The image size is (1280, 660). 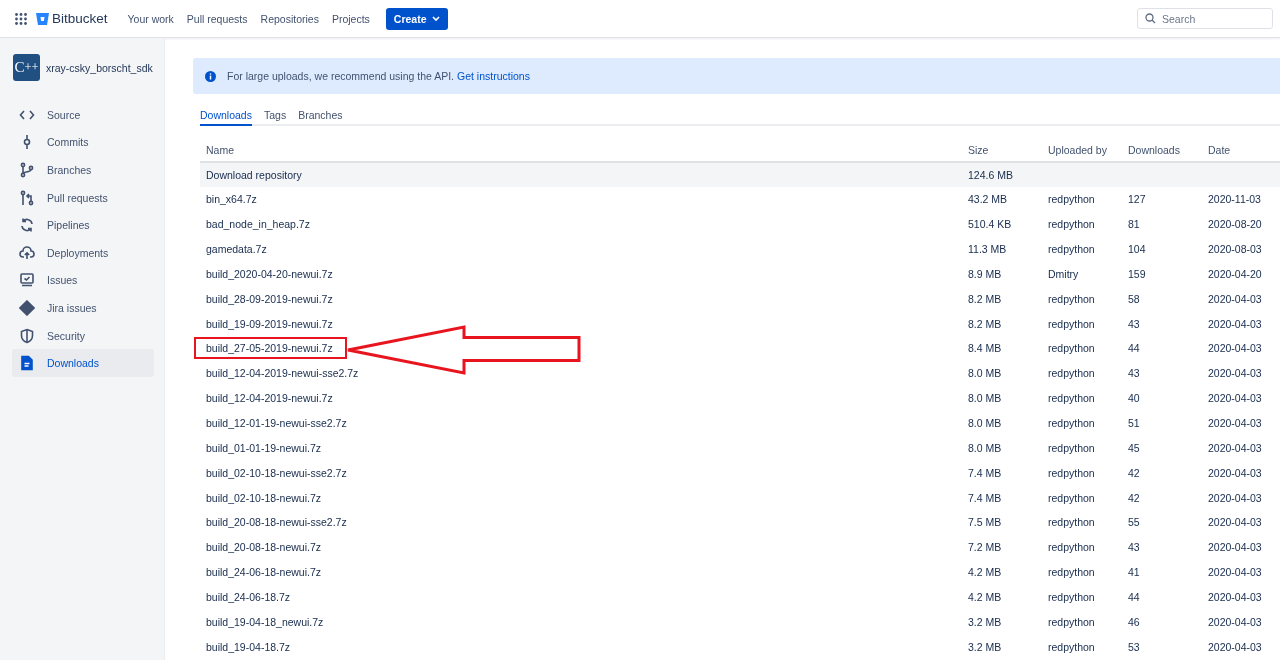 I want to click on table-cell-text: 55, so click(x=1134, y=522).